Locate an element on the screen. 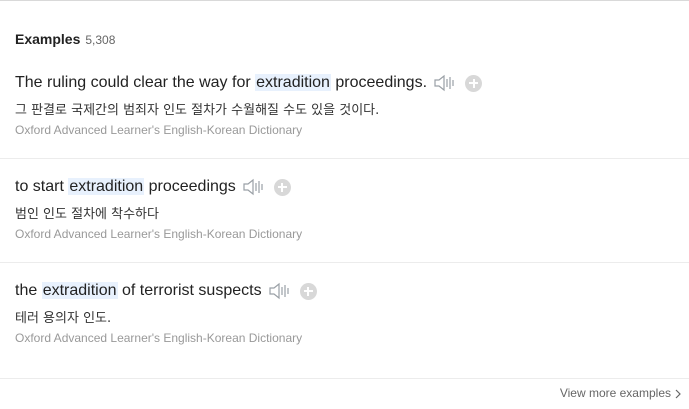 The image size is (689, 409). example-sentence-row: the extradition of terrorist suspects is located at coordinates (352, 291).